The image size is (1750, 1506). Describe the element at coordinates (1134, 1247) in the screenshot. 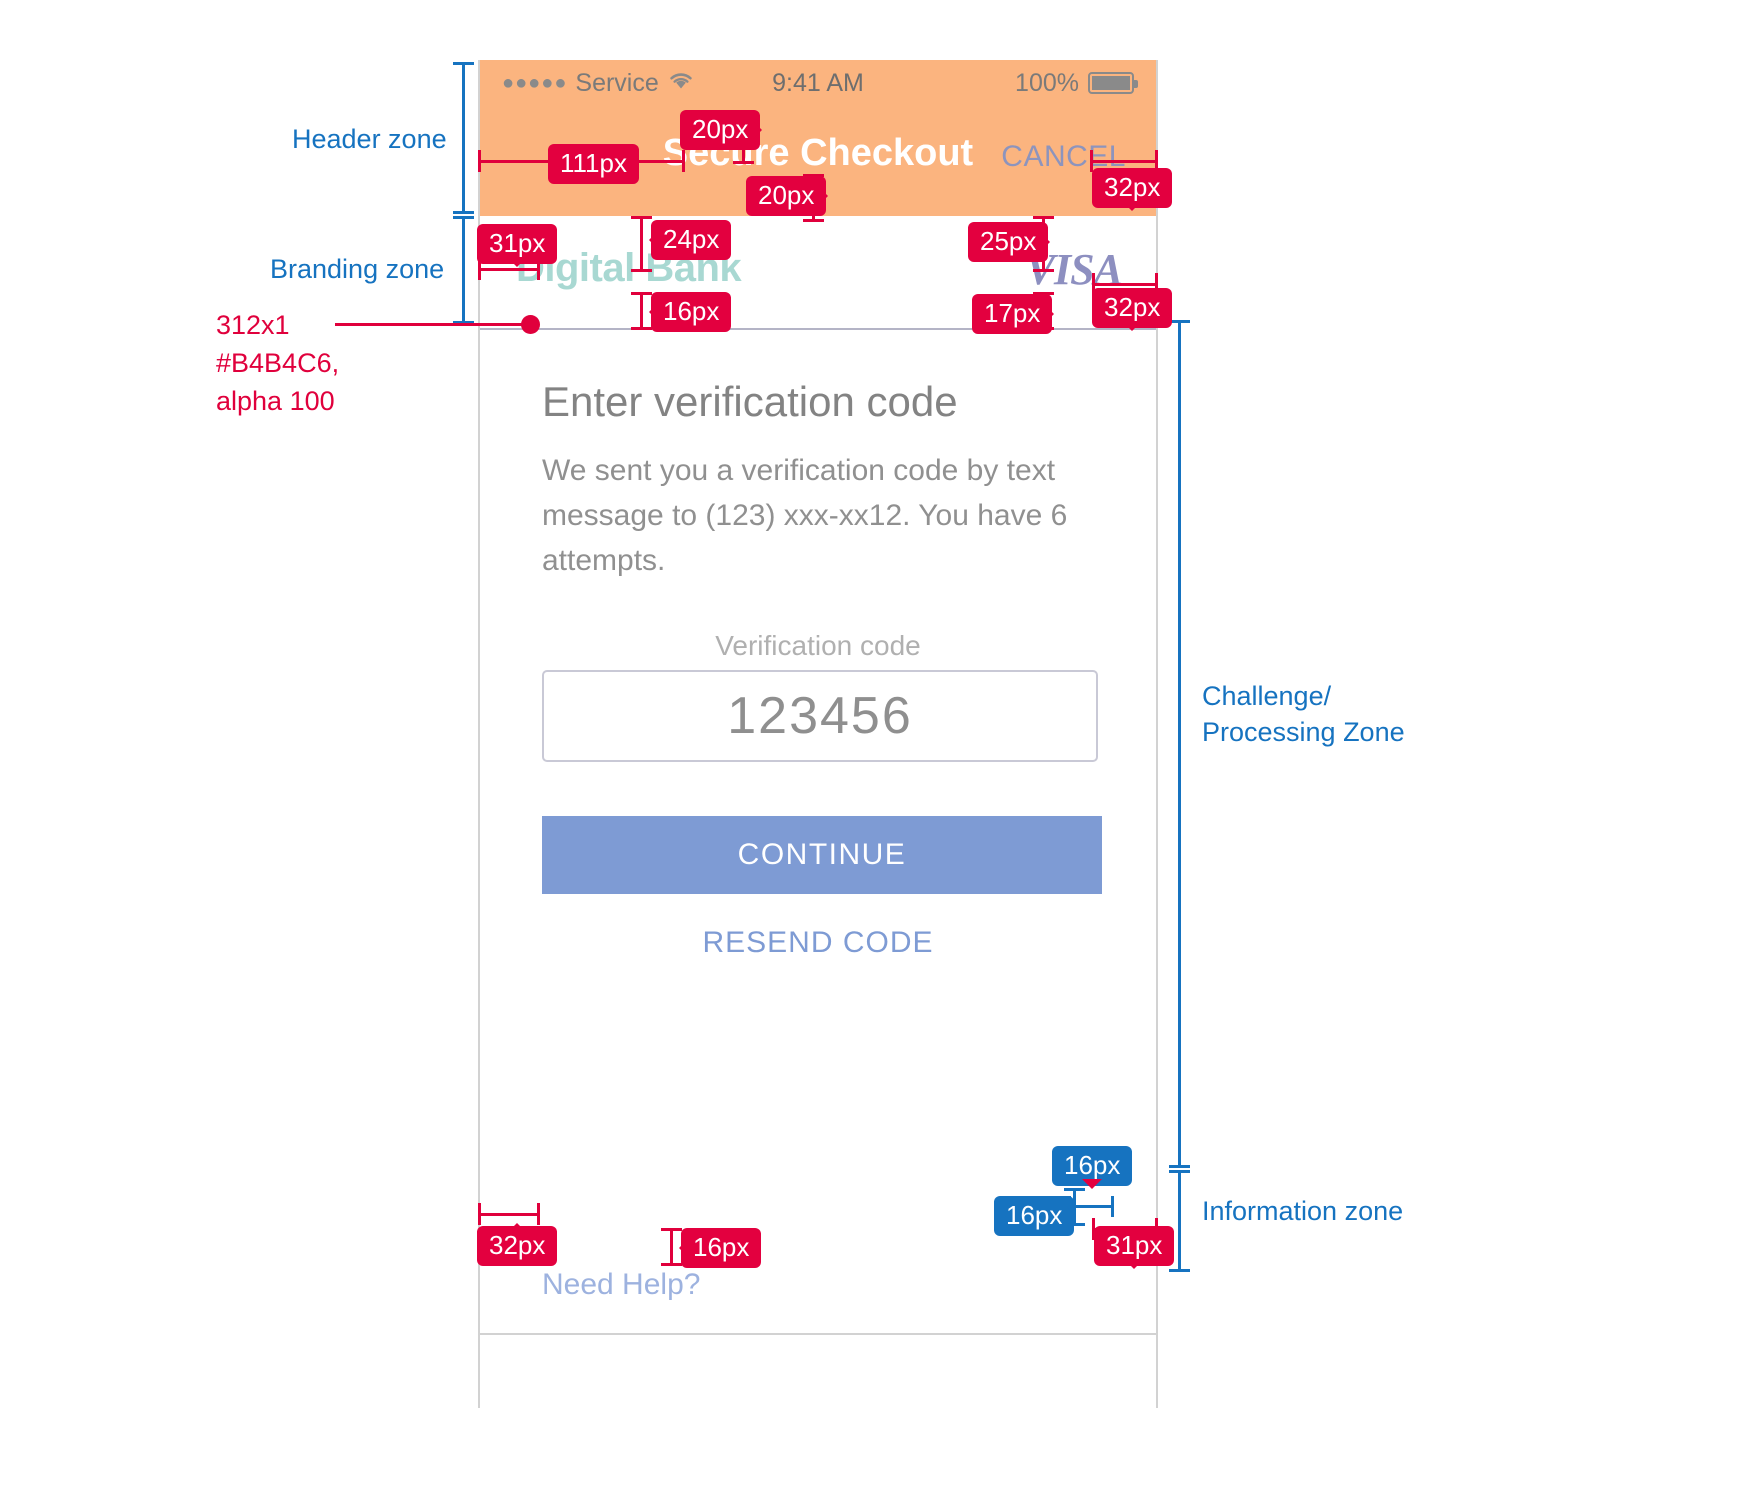

I see `measure-tag-help-right: 31px` at that location.